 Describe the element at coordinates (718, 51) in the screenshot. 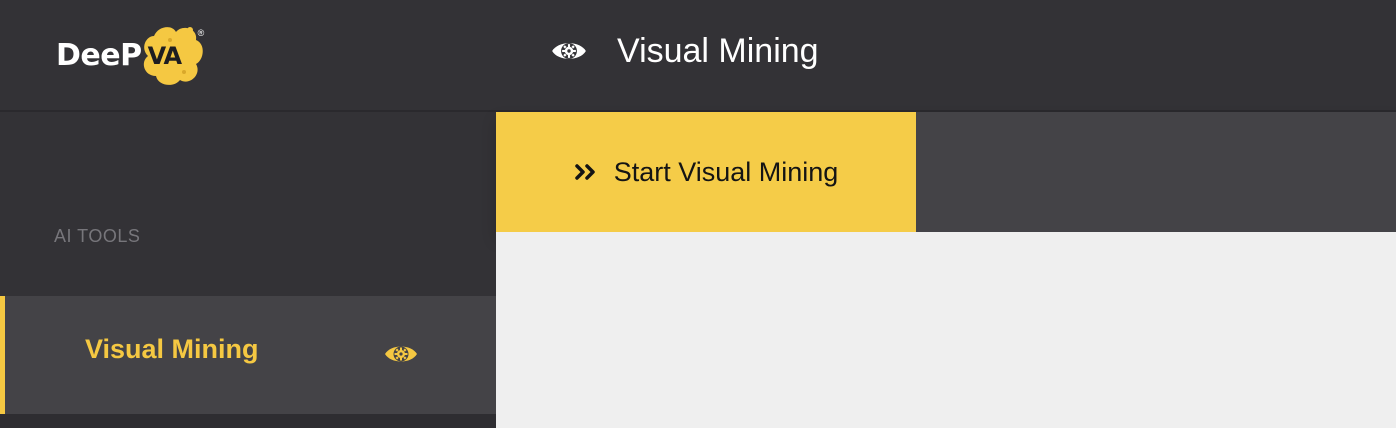

I see `page-title: Visual Mining` at that location.